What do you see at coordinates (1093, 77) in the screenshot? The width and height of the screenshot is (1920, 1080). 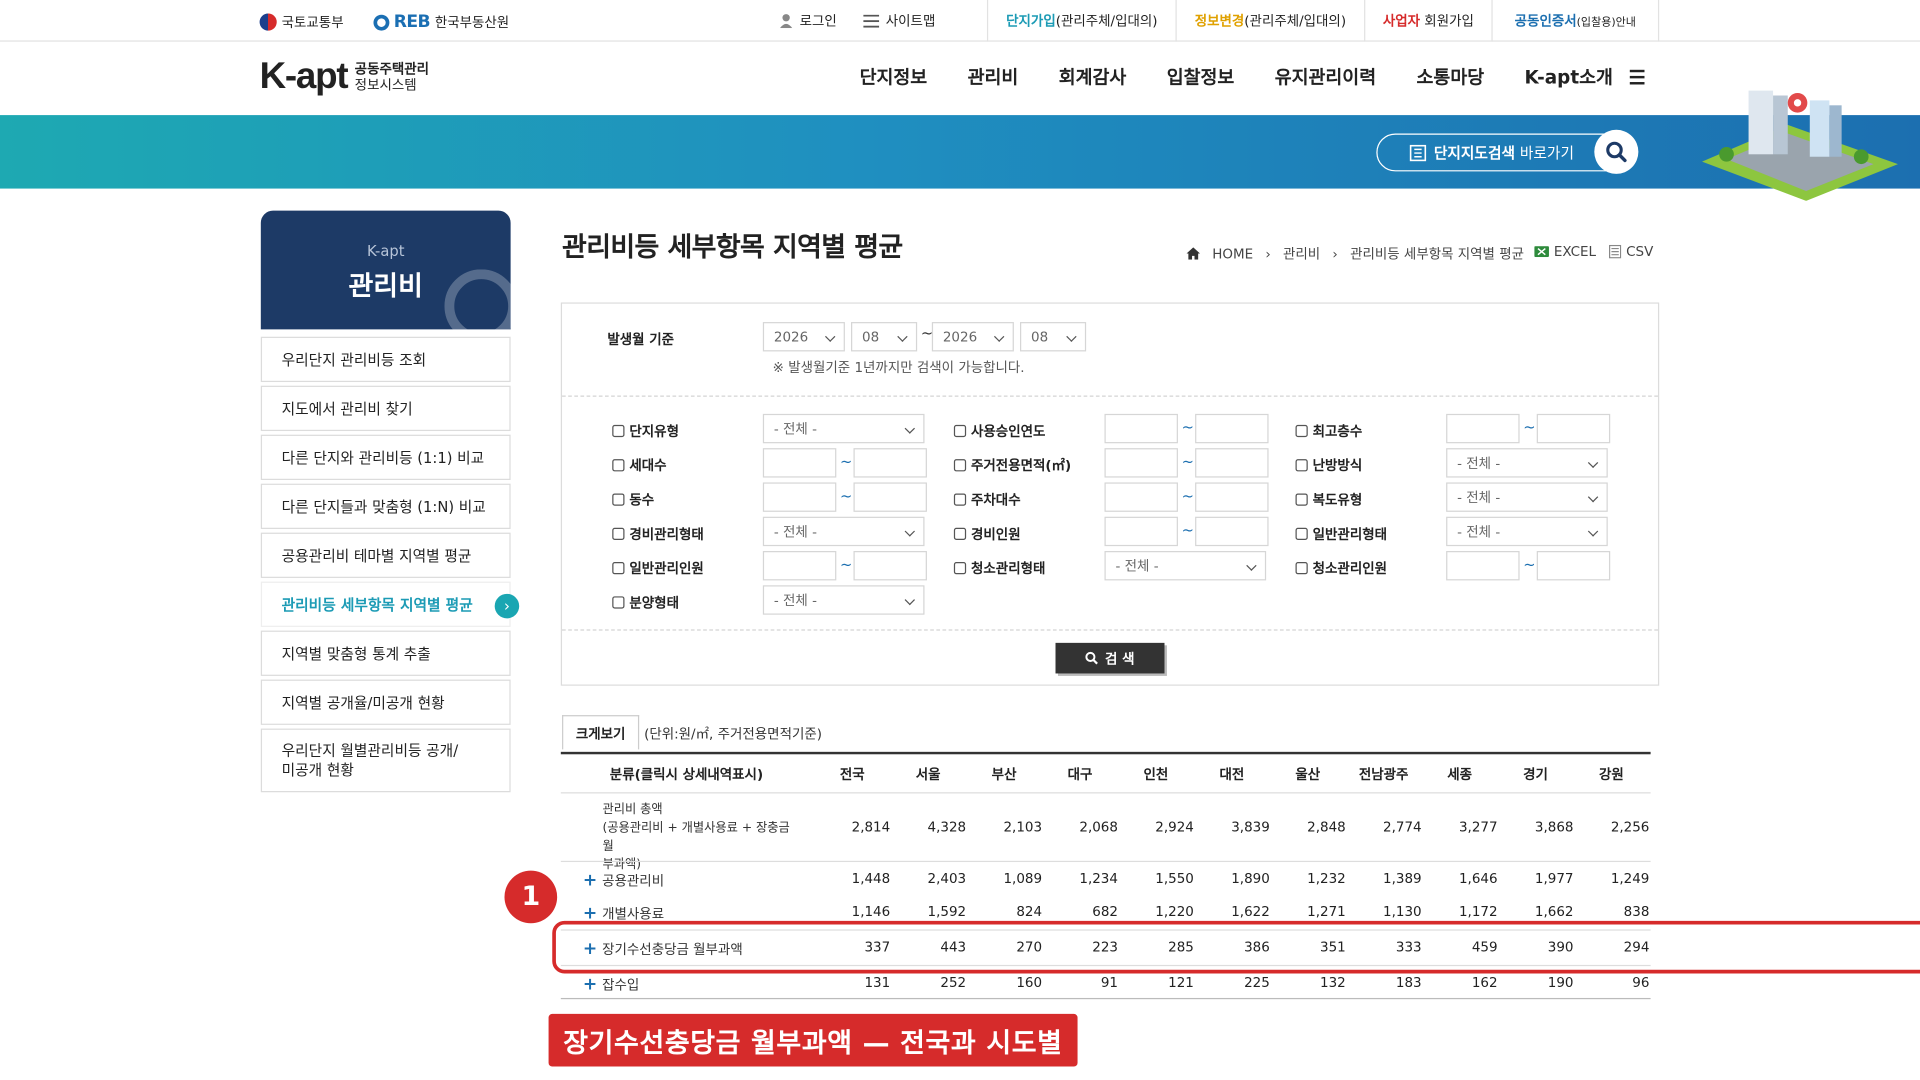 I see `nav-audit: 회계감사` at bounding box center [1093, 77].